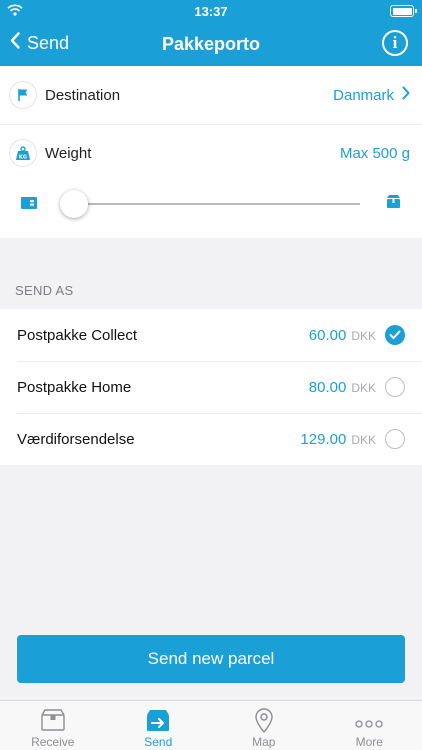 The image size is (422, 750). Describe the element at coordinates (158, 722) in the screenshot. I see `send-package-icon` at that location.